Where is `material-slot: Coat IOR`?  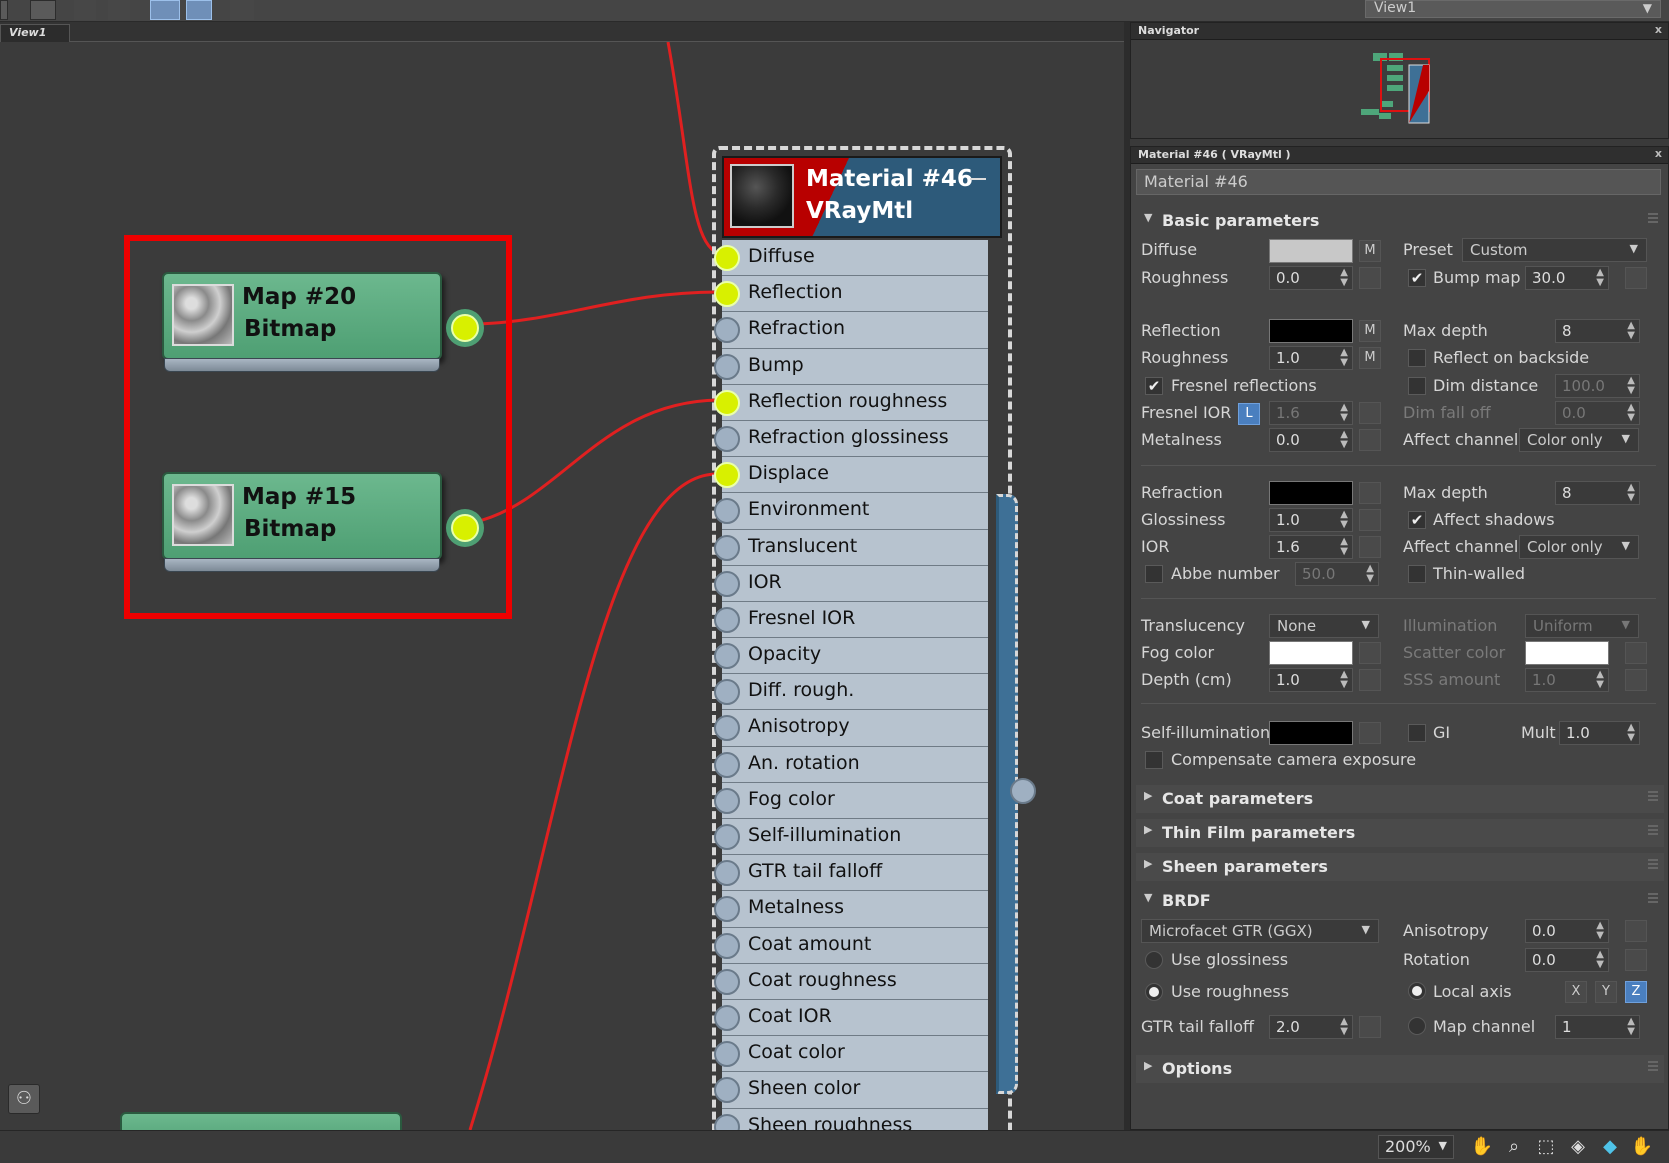
material-slot: Coat IOR is located at coordinates (851, 1018).